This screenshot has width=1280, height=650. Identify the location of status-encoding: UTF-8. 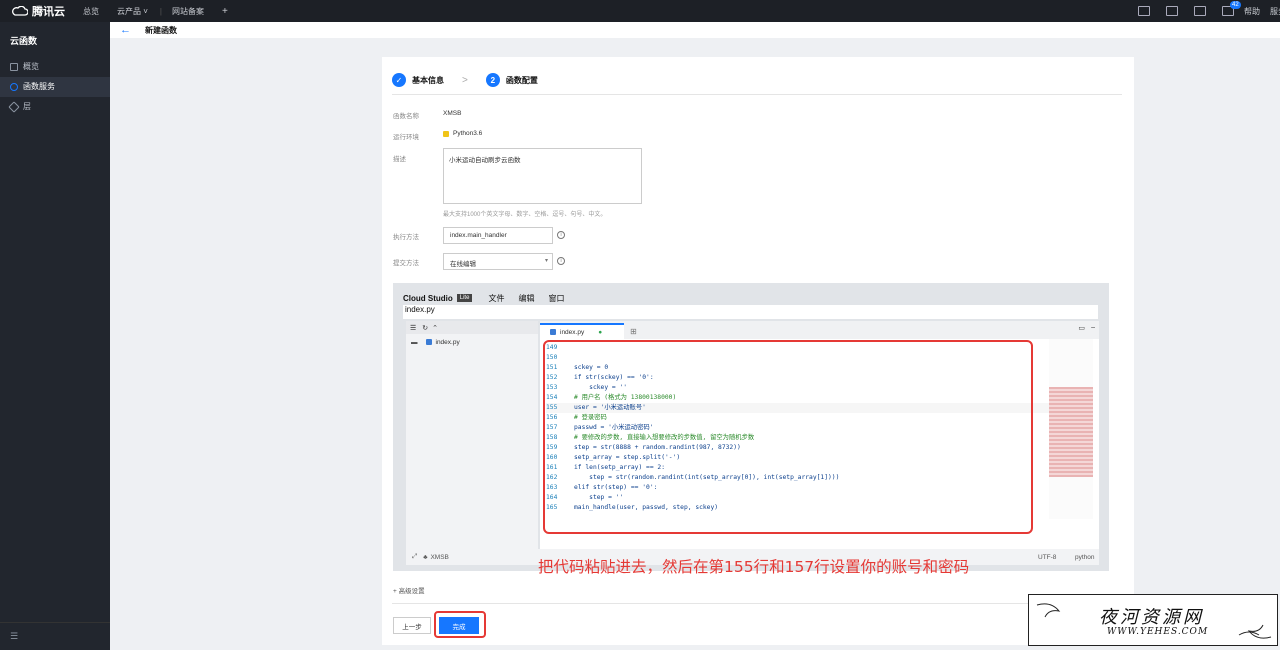
(1047, 557).